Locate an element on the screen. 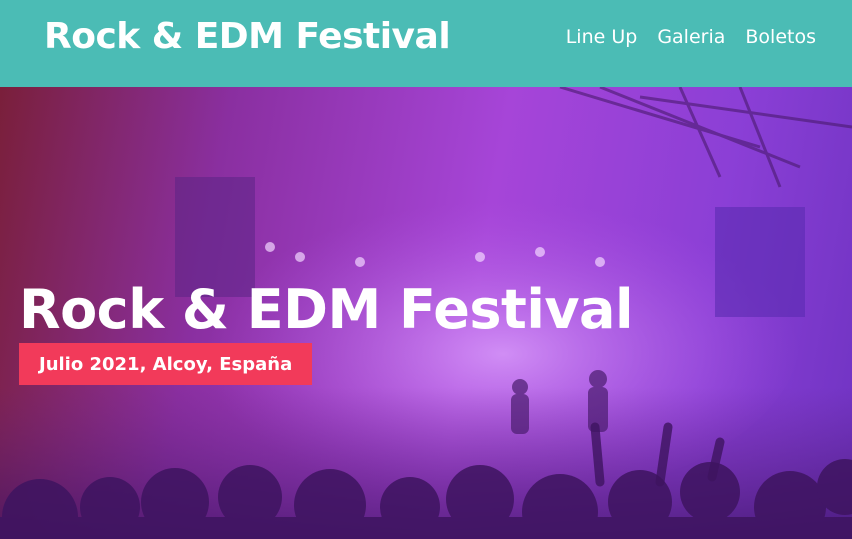  nav-link-lineup: Line Up is located at coordinates (602, 37).